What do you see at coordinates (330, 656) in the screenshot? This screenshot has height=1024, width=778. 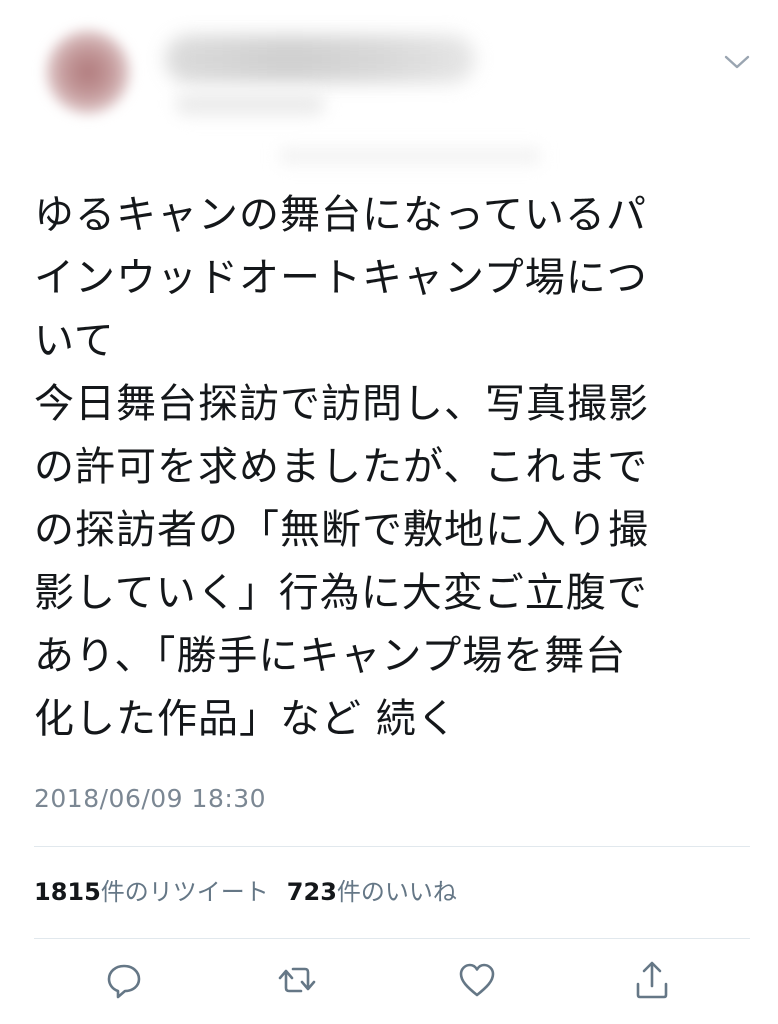 I see `tweet-text-line: あり、「勝手にキャンプ場を舞台` at bounding box center [330, 656].